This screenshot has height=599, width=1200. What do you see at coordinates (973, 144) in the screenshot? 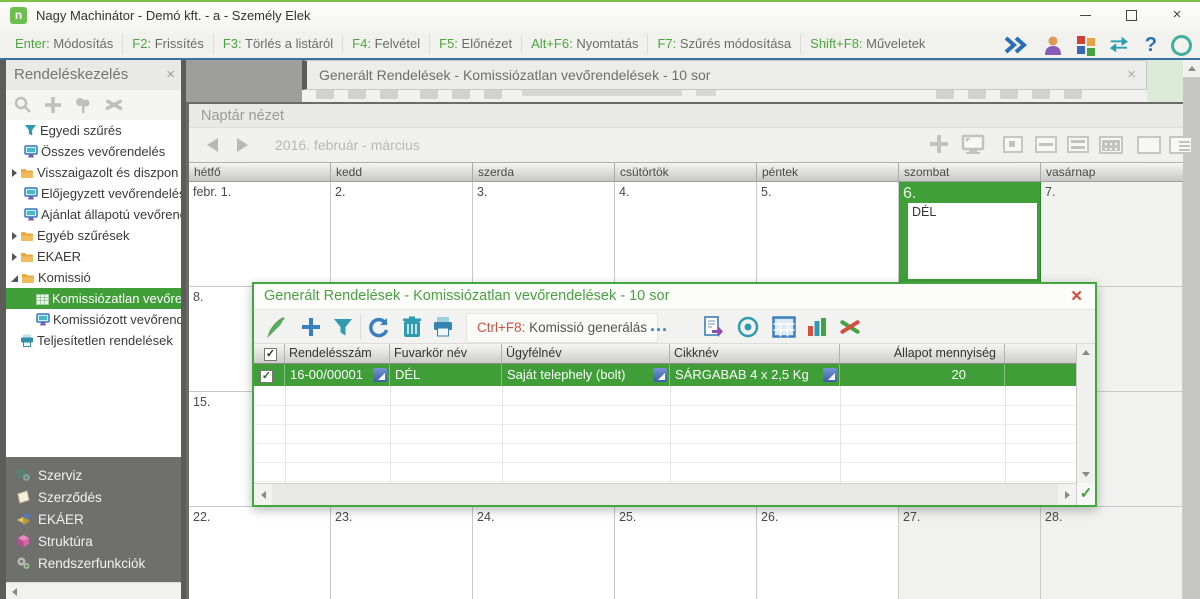
I see `monitor-icon` at bounding box center [973, 144].